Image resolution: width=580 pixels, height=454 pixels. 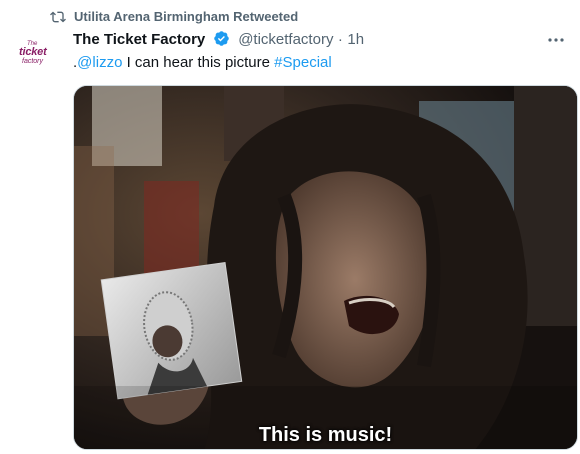 I want to click on timestamp: 1h, so click(x=355, y=39).